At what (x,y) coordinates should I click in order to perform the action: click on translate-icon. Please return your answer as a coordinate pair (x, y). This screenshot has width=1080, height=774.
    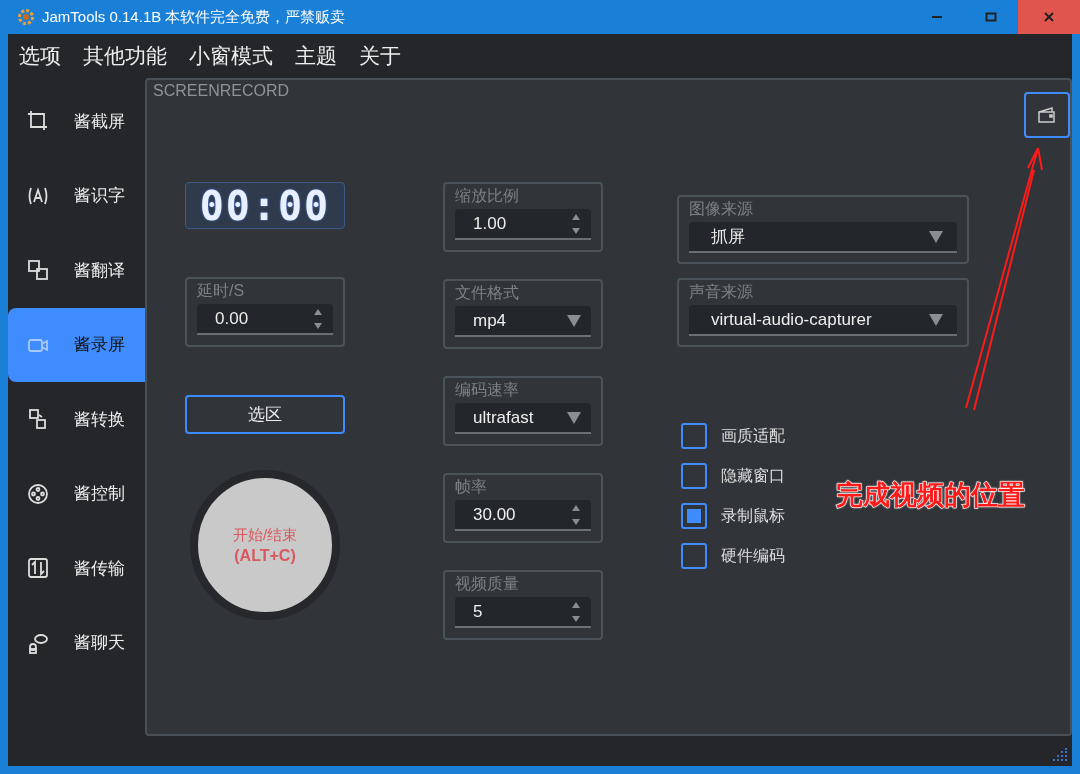
    Looking at the image, I should click on (38, 270).